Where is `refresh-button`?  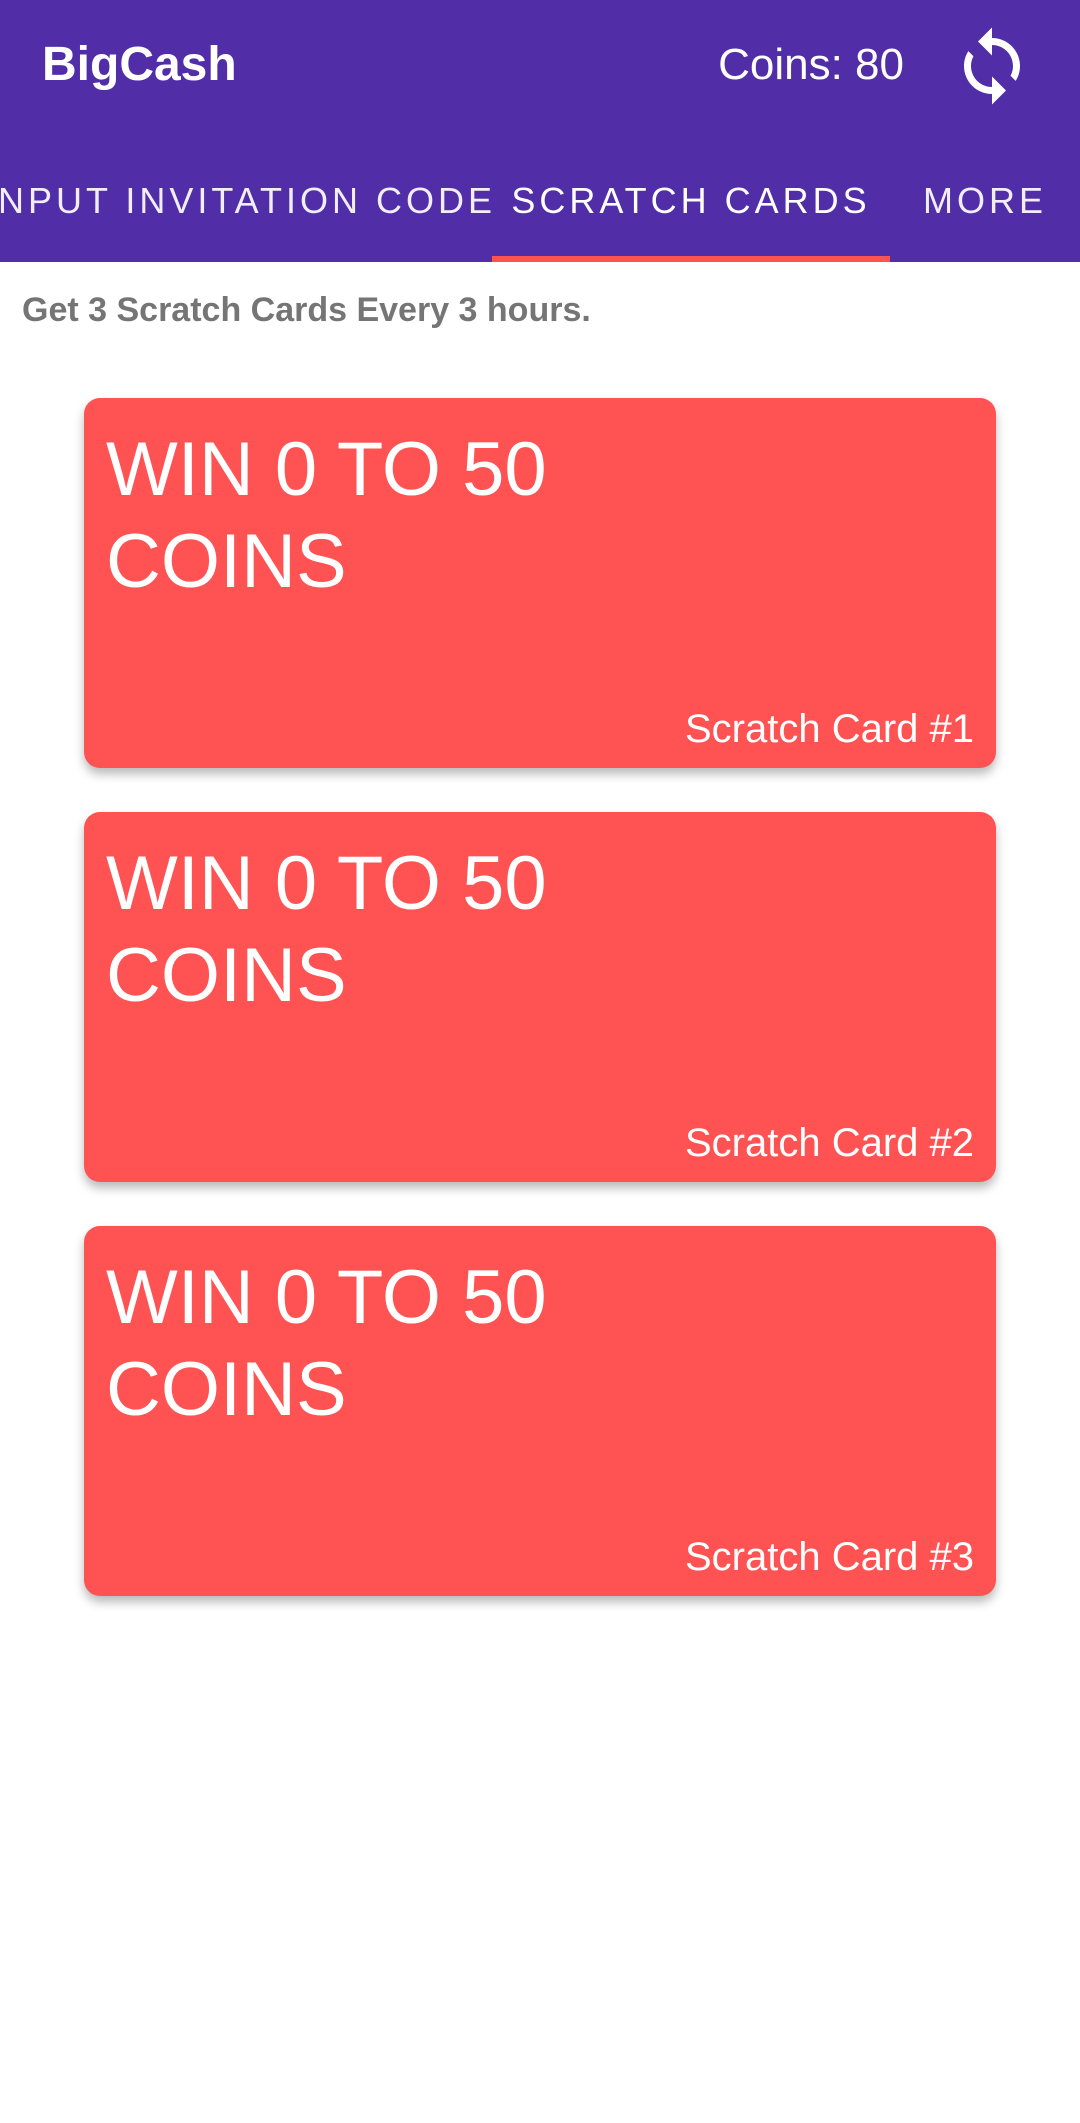
refresh-button is located at coordinates (992, 66).